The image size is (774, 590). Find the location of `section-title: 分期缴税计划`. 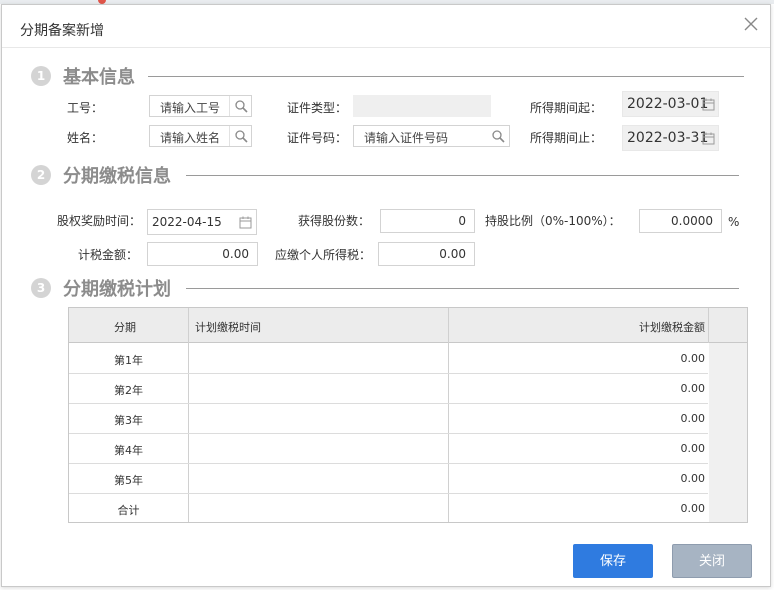

section-title: 分期缴税计划 is located at coordinates (117, 289).